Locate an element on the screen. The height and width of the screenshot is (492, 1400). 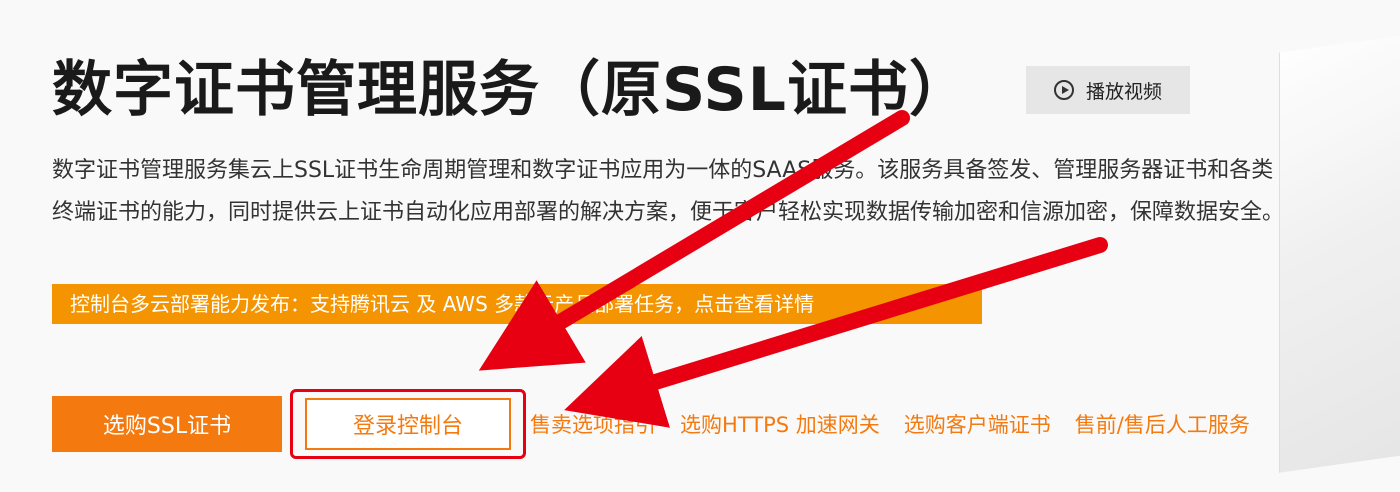
purchase-options-guide-link: 售卖选项指引 is located at coordinates (593, 424).